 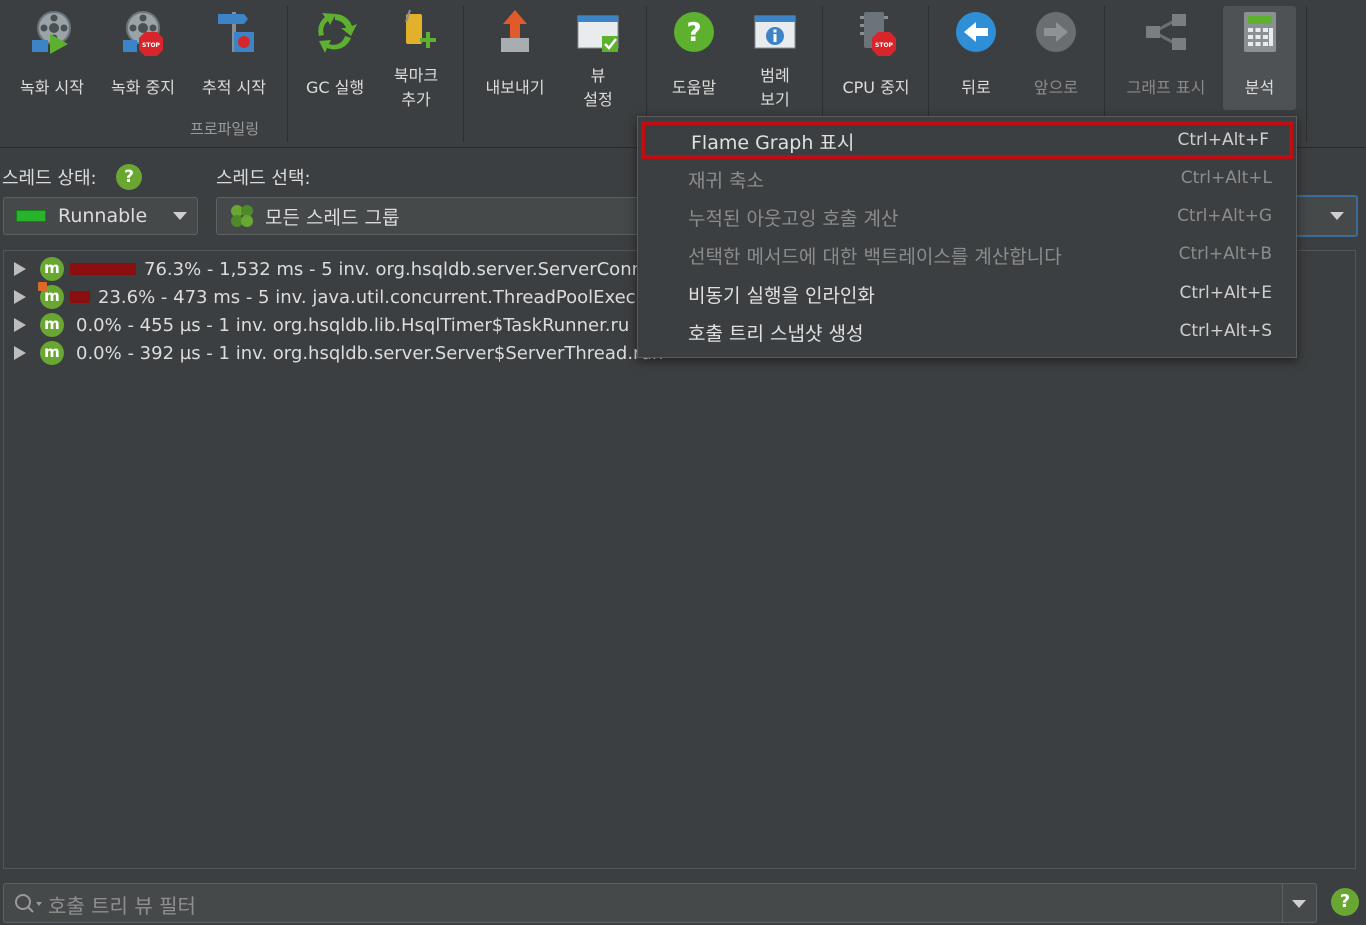 I want to click on forward-button: 앞으로, so click(x=1056, y=58).